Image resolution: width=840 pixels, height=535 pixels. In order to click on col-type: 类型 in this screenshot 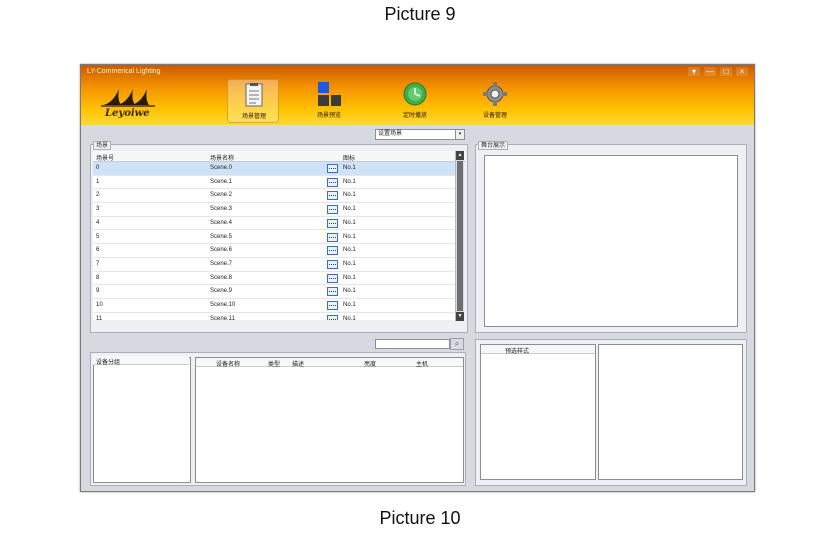, I will do `click(274, 363)`.